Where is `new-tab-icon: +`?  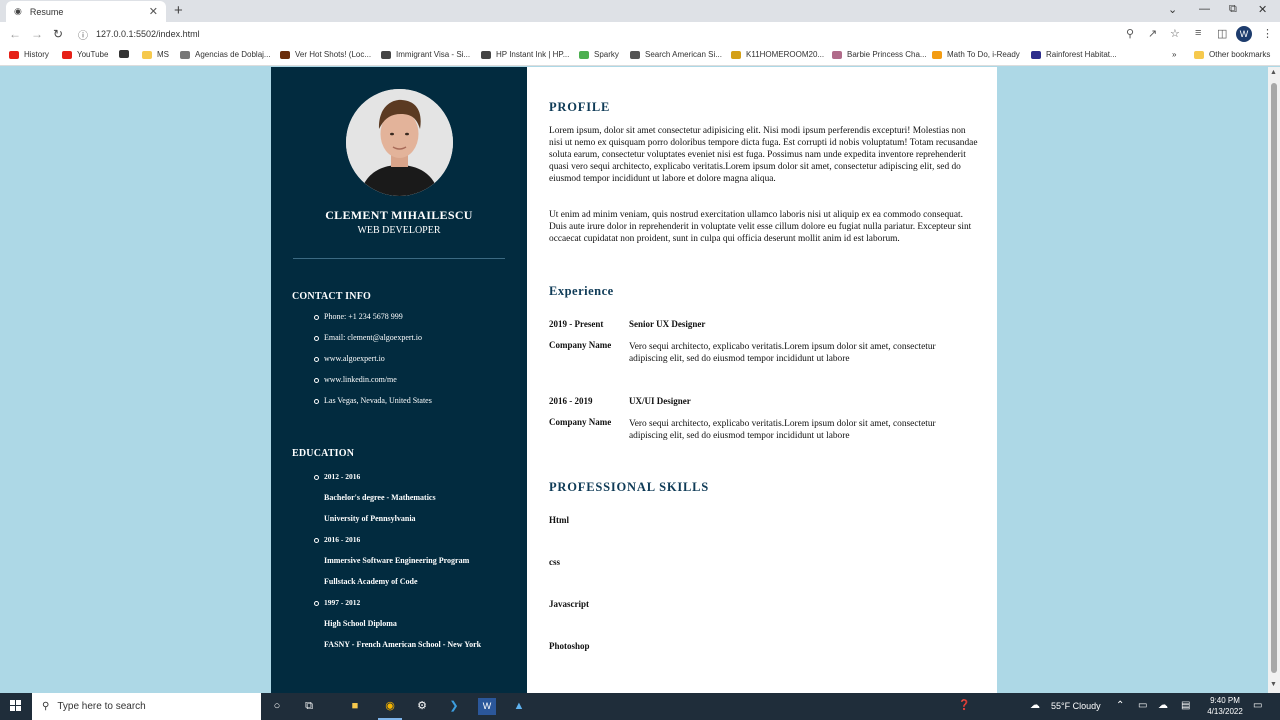
new-tab-icon: + is located at coordinates (178, 10).